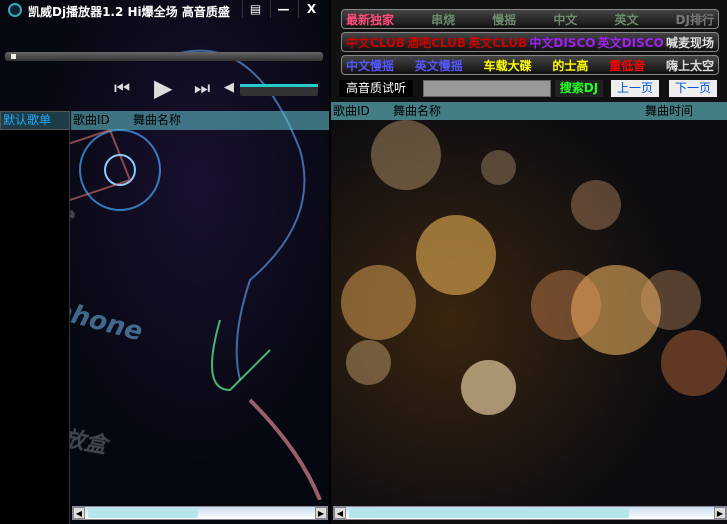  What do you see at coordinates (164, 56) in the screenshot?
I see `progress-slider` at bounding box center [164, 56].